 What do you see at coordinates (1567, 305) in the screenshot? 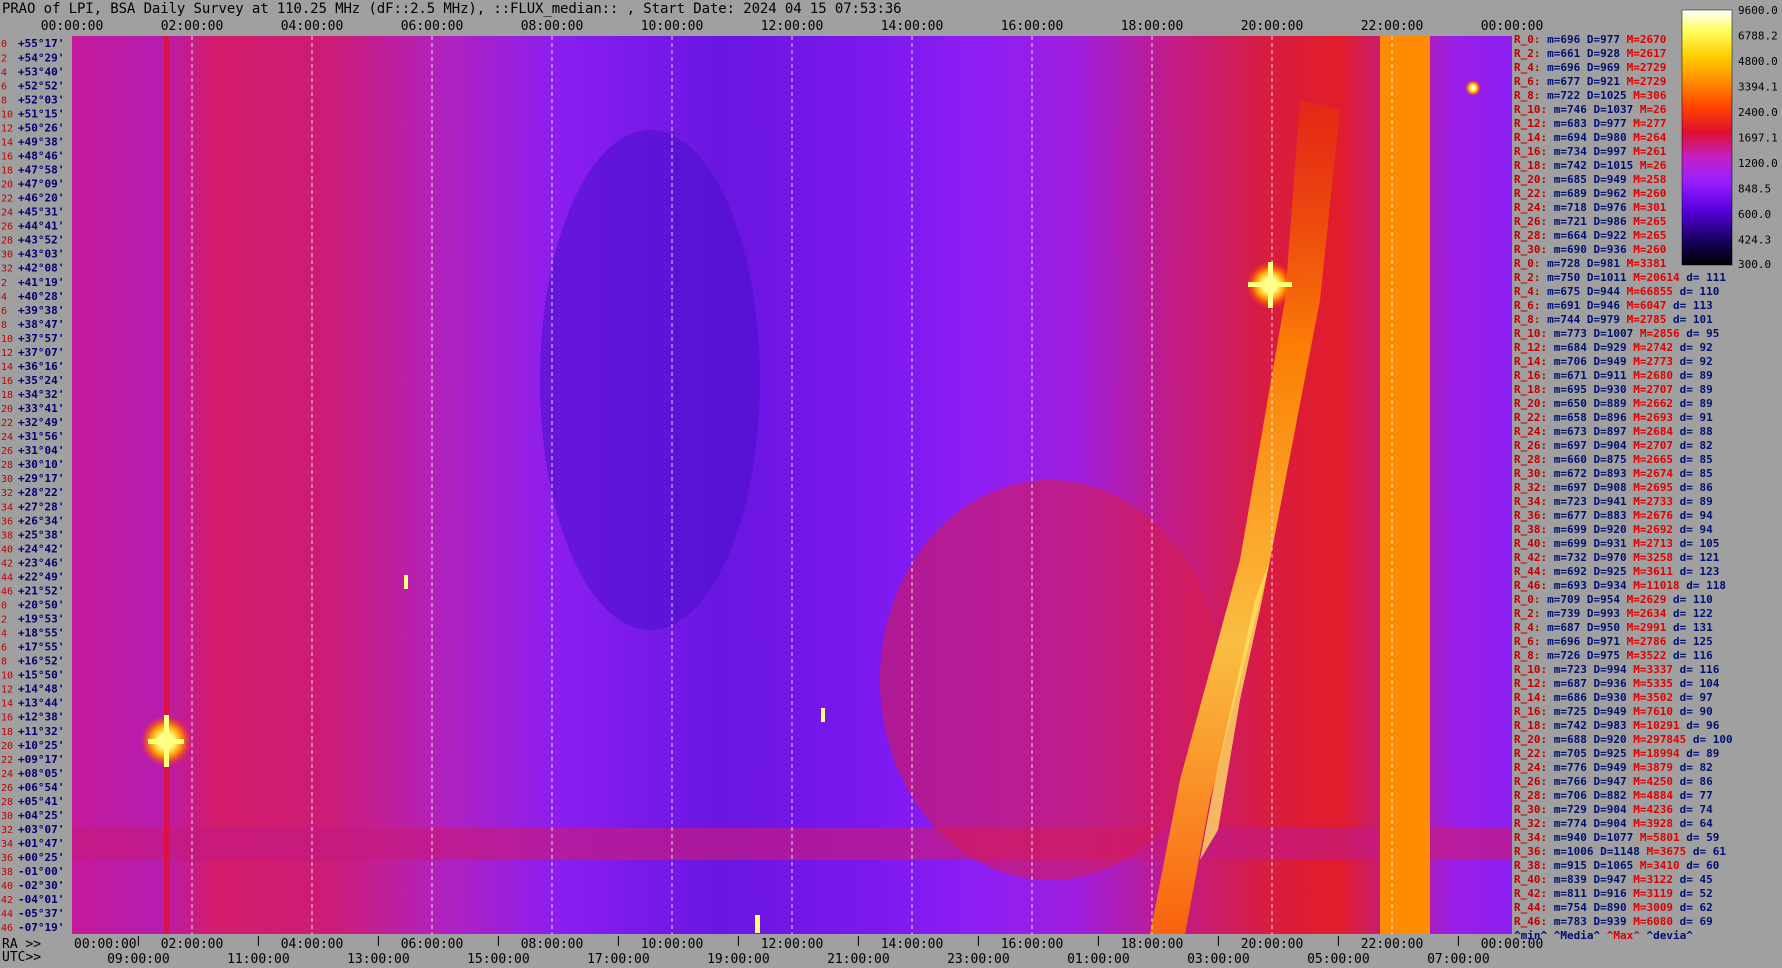
I see `stats-min: m=691` at bounding box center [1567, 305].